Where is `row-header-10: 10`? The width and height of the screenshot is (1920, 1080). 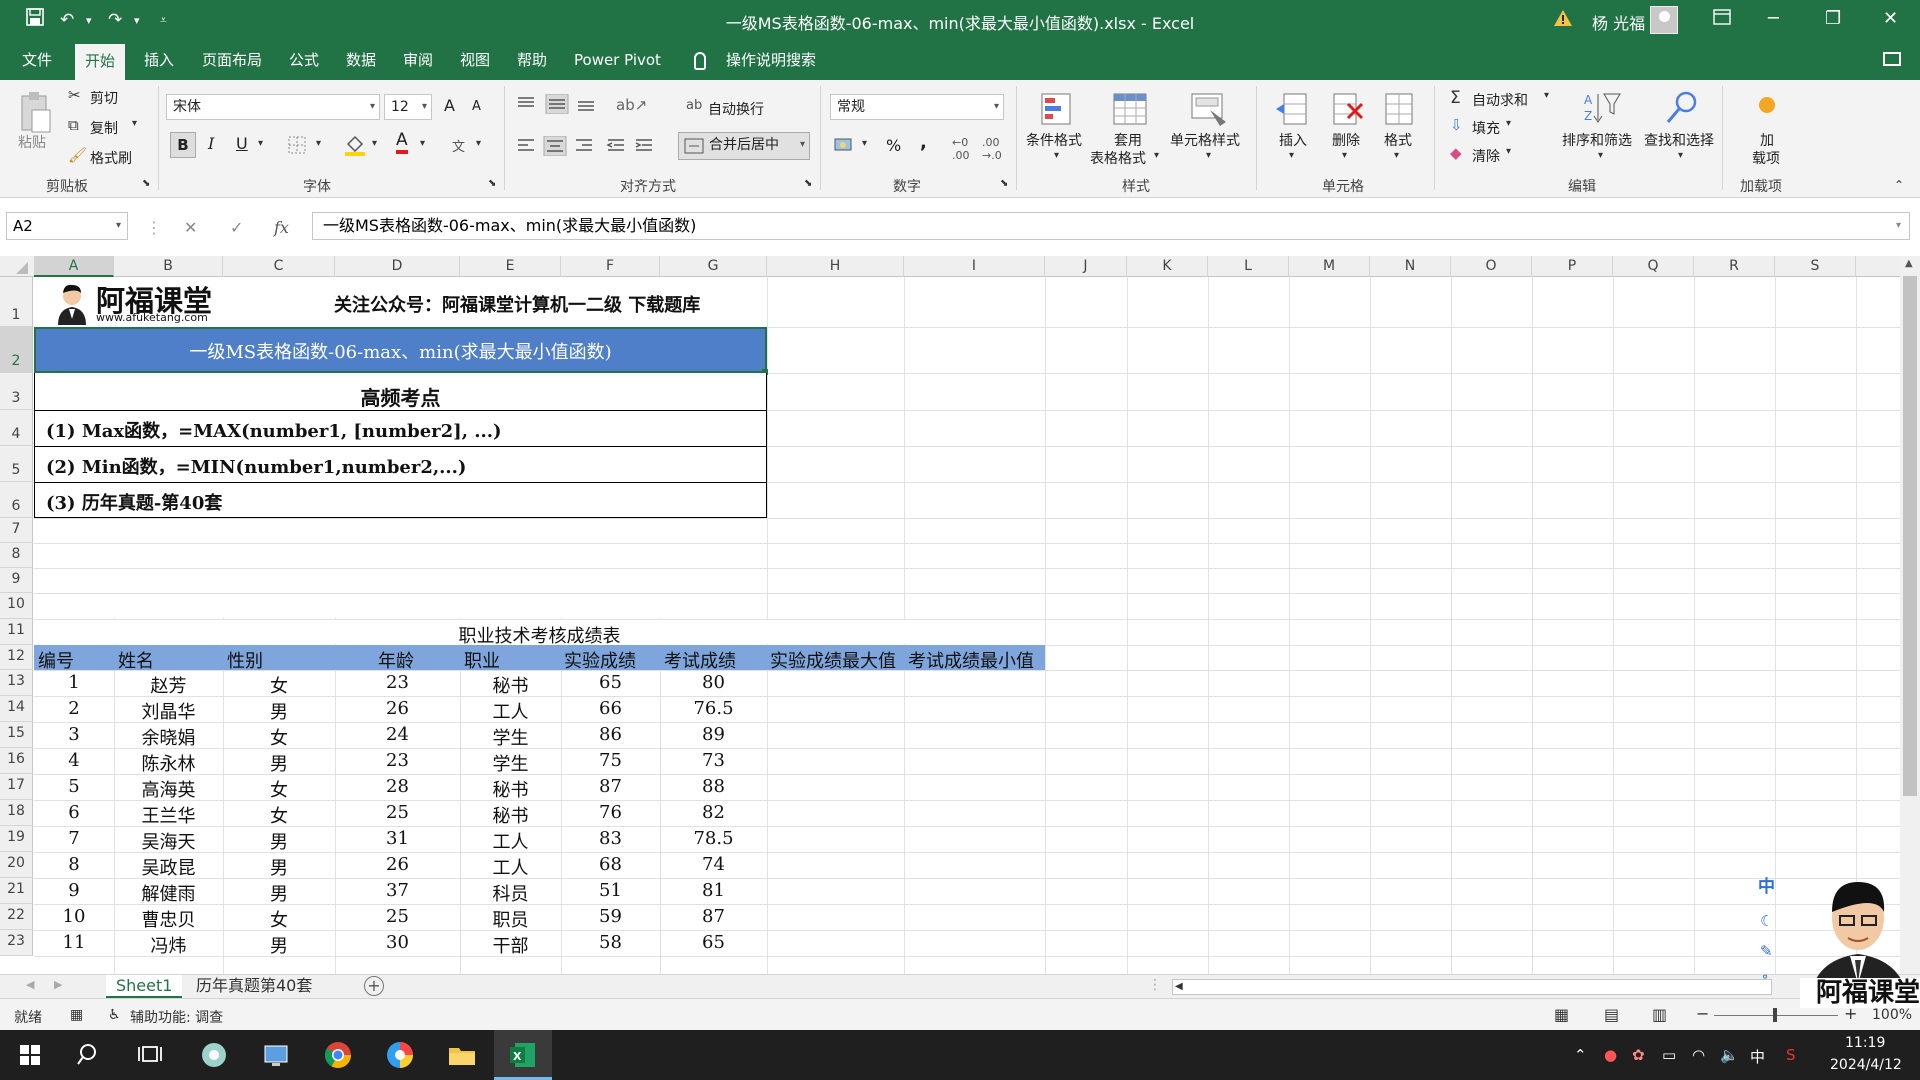
row-header-10: 10 is located at coordinates (16, 606).